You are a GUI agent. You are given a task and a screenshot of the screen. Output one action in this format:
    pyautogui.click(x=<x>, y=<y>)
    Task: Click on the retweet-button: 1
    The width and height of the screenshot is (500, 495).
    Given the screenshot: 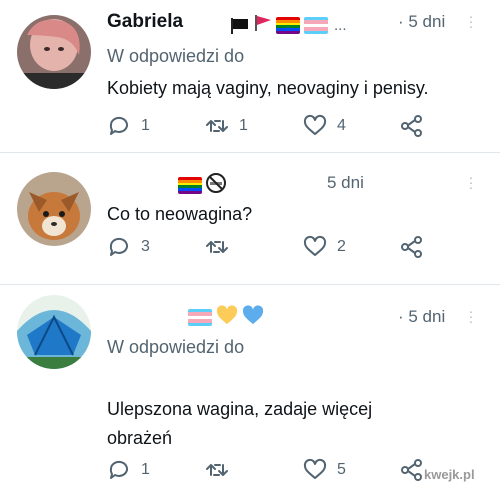 What is the action you would take?
    pyautogui.click(x=226, y=126)
    